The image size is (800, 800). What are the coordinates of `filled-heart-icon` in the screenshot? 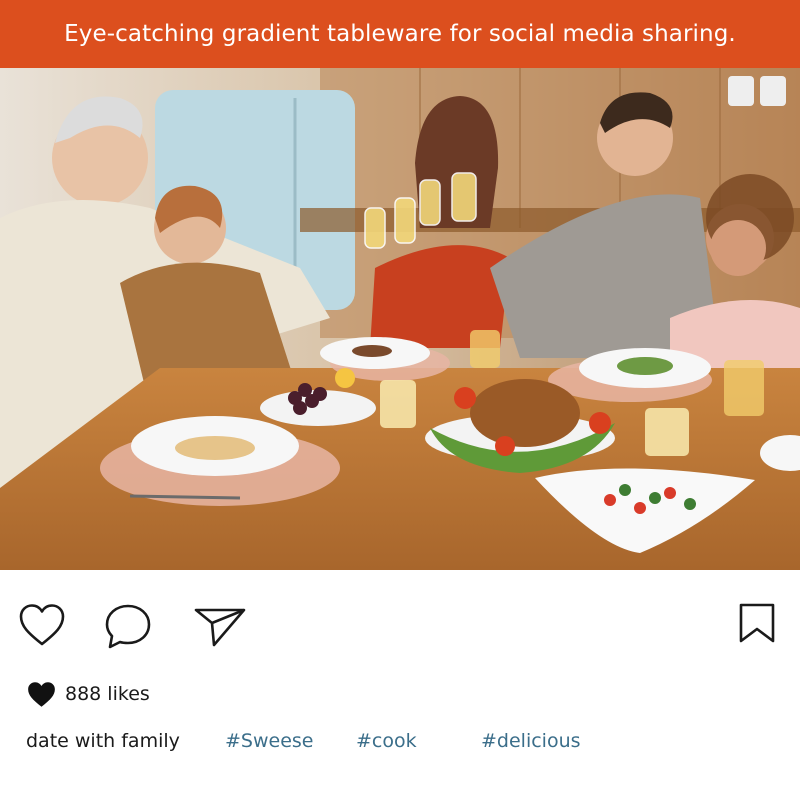 It's located at (41, 694).